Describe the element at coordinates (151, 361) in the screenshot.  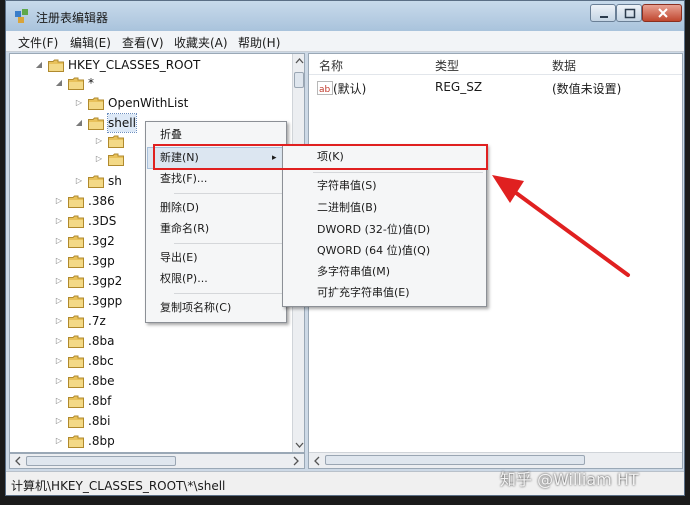
I see `tree-item: ▷ .8bc` at that location.